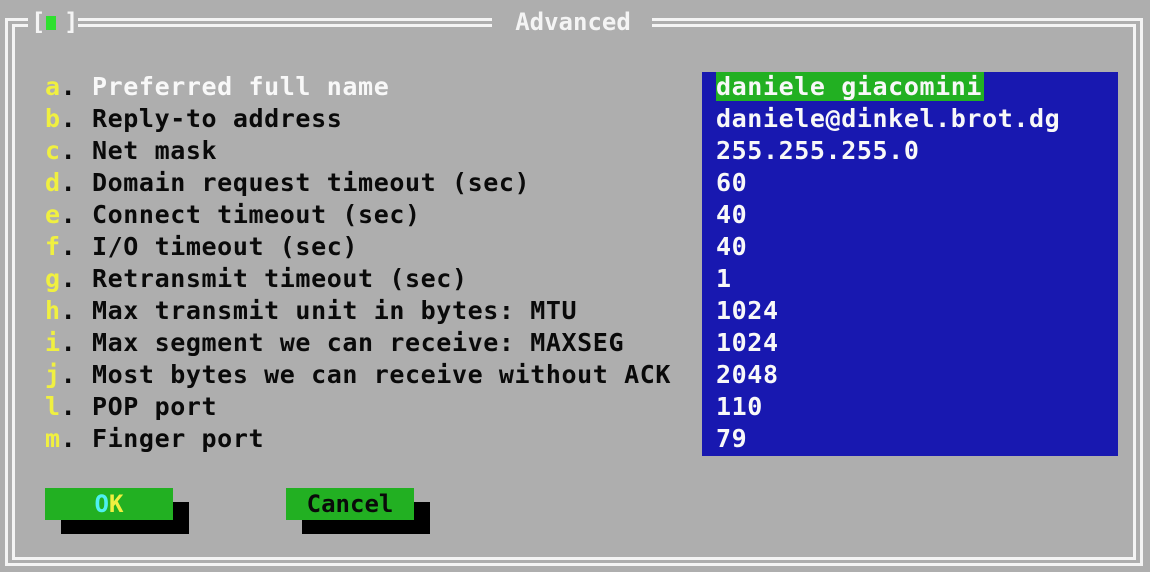 The width and height of the screenshot is (1150, 572). What do you see at coordinates (225, 246) in the screenshot?
I see `field-label: I/O timeout (sec)` at bounding box center [225, 246].